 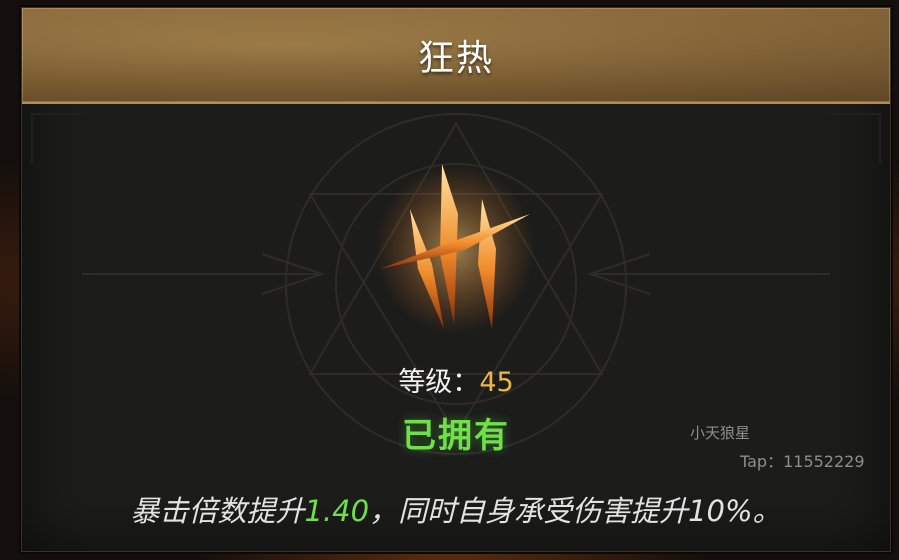 I want to click on watermark-tap-id: Tap：11552229, so click(x=802, y=461).